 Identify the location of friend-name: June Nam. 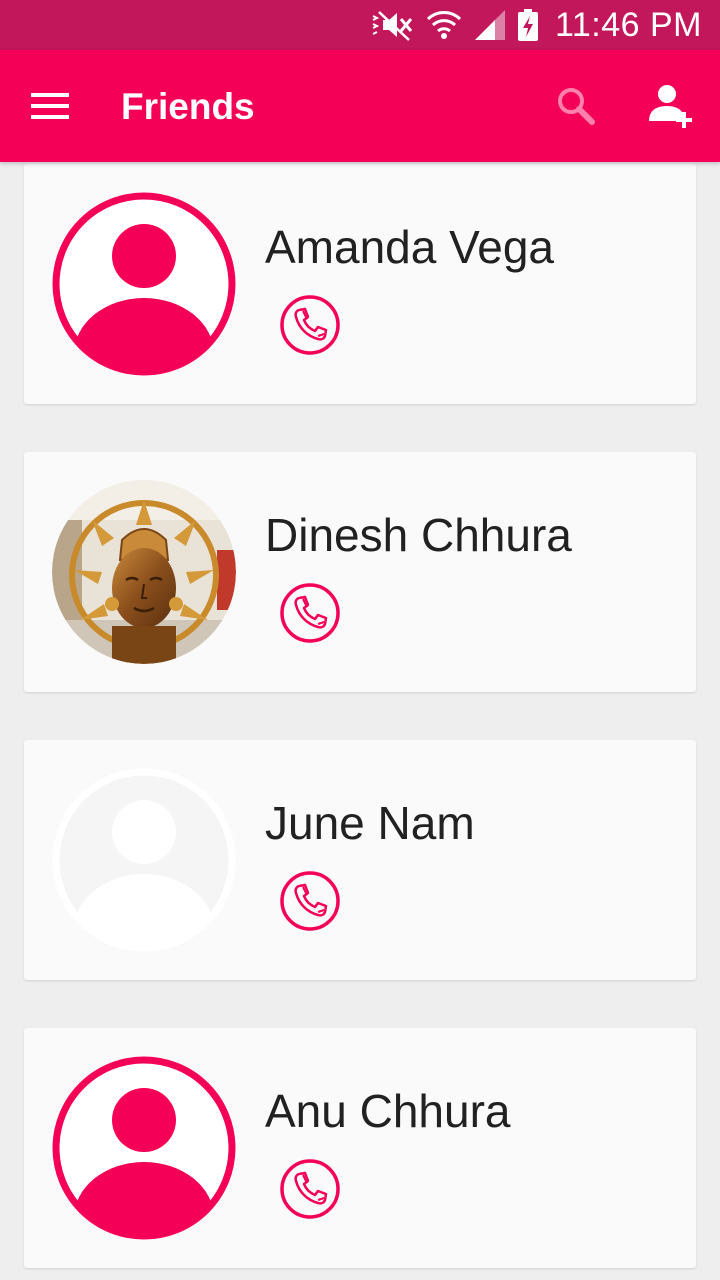
(370, 823).